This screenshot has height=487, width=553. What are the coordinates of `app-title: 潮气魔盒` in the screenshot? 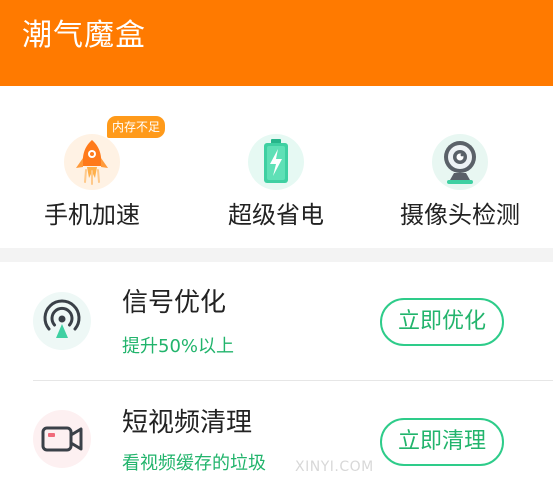 It's located at (84, 35).